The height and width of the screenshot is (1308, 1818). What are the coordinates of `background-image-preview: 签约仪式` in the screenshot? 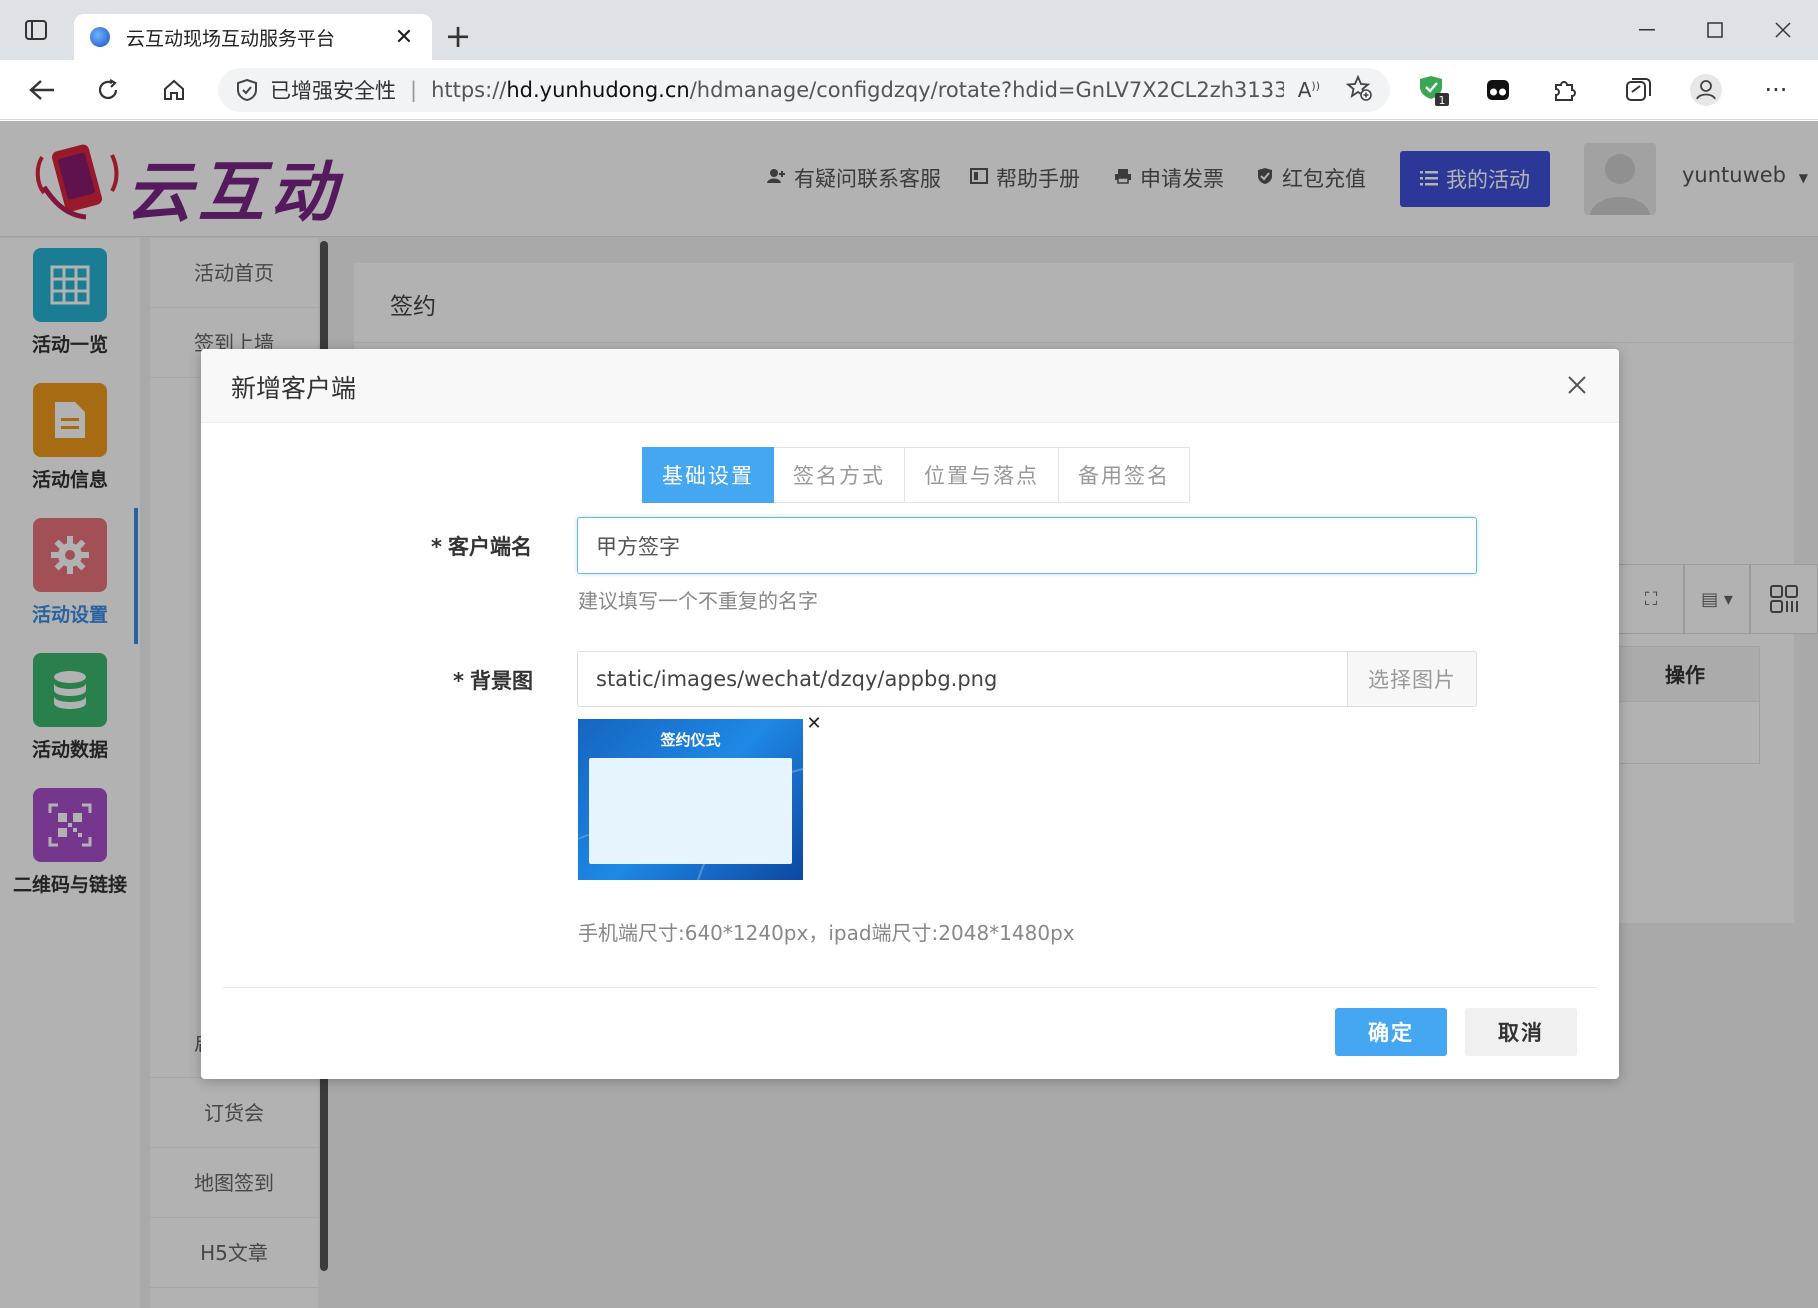 It's located at (690, 799).